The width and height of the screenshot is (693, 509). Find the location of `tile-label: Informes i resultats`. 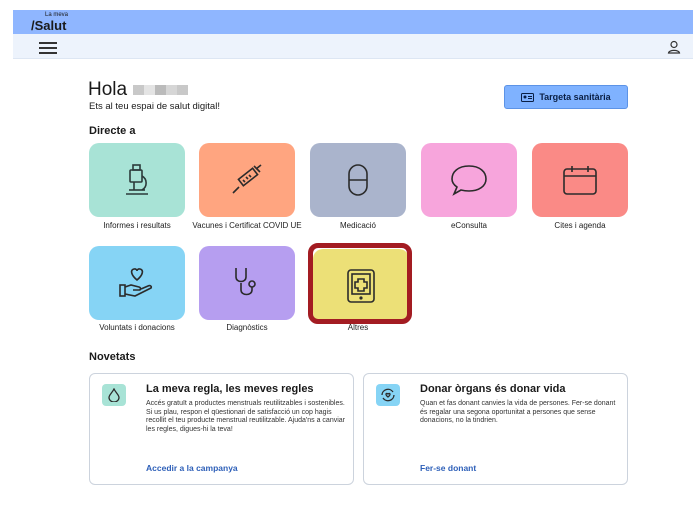

tile-label: Informes i resultats is located at coordinates (137, 225).